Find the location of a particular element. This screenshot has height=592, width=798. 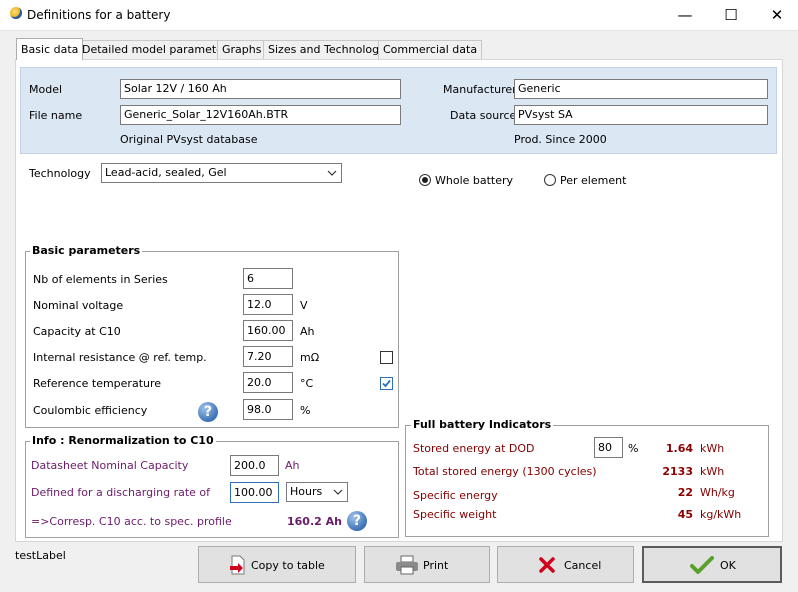

renormalization-title: Info : Renormalization to C10 is located at coordinates (123, 440).